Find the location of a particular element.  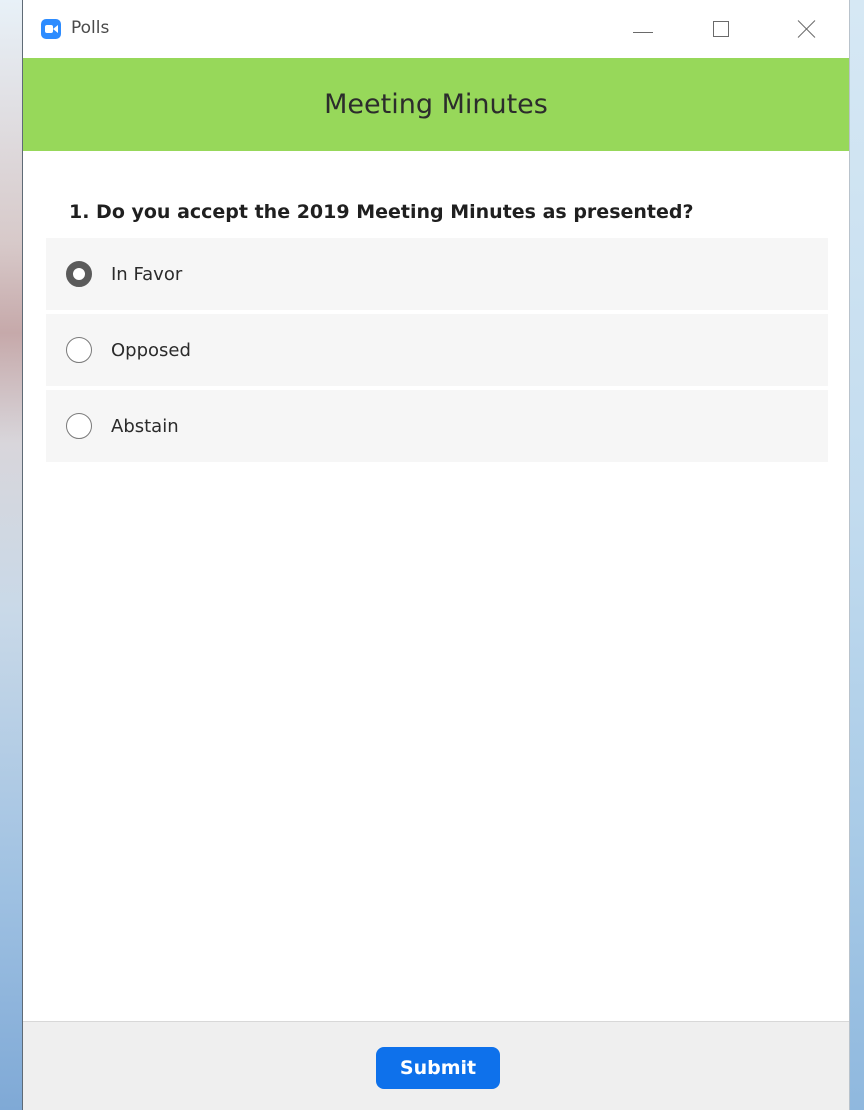

maximize-icon is located at coordinates (721, 29).